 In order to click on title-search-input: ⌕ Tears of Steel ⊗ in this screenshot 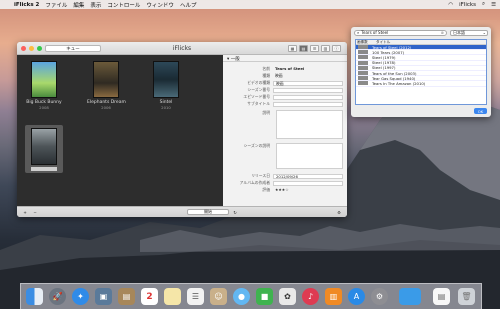, I will do `click(400, 32)`.